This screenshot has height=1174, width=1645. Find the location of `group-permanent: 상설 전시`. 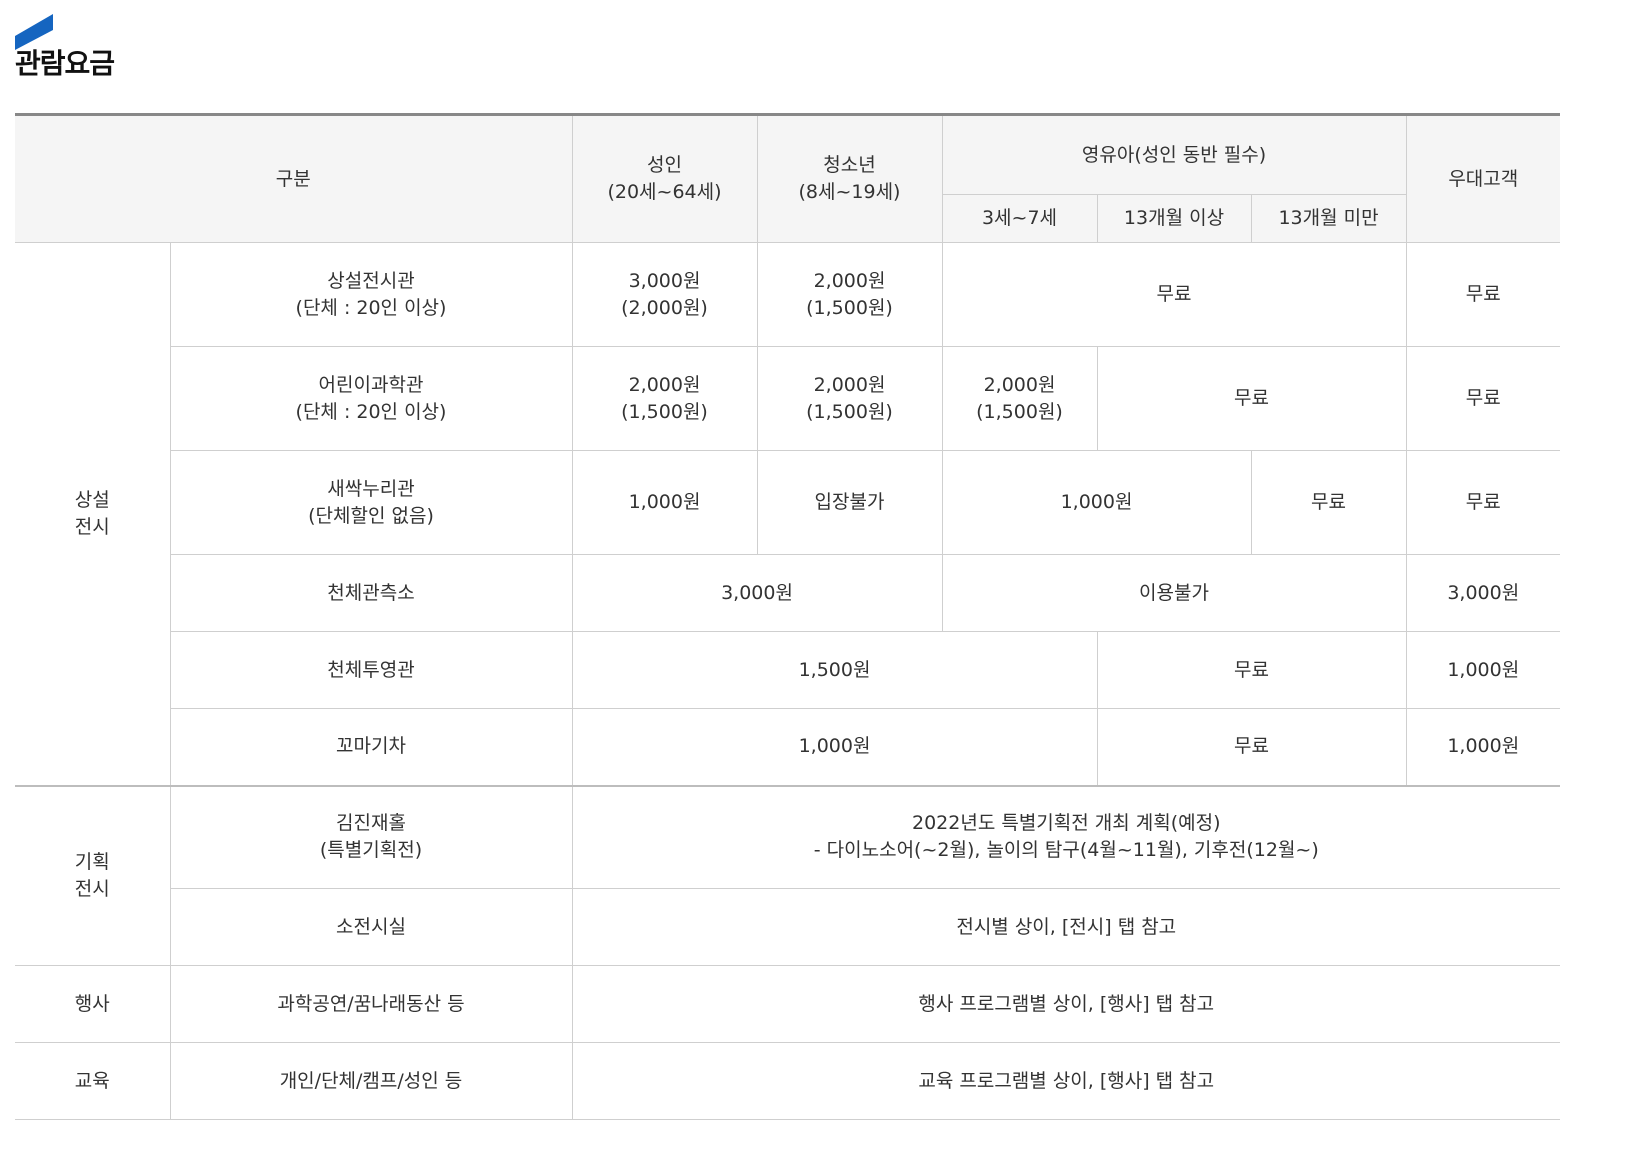

group-permanent: 상설 전시 is located at coordinates (93, 514).